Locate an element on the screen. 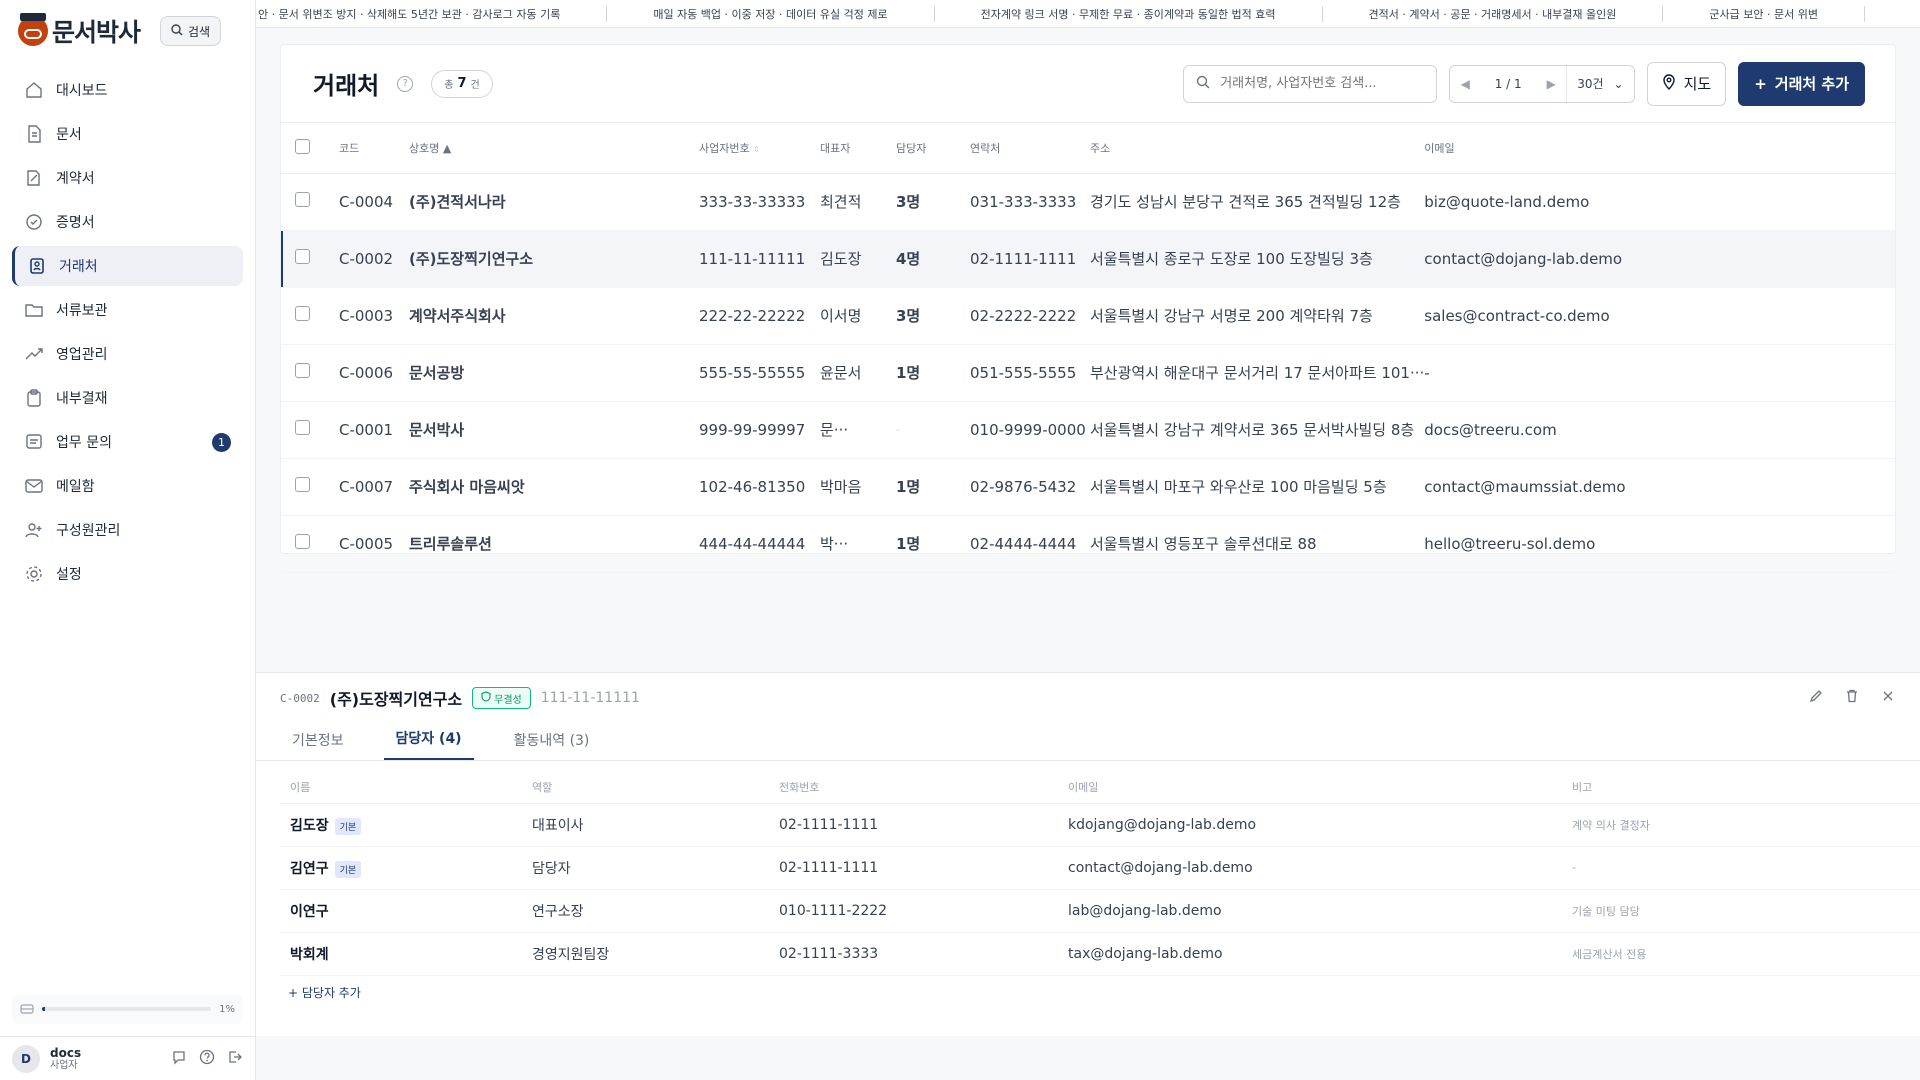 The image size is (1920, 1080). col-phone: 연락처 is located at coordinates (1030, 148).